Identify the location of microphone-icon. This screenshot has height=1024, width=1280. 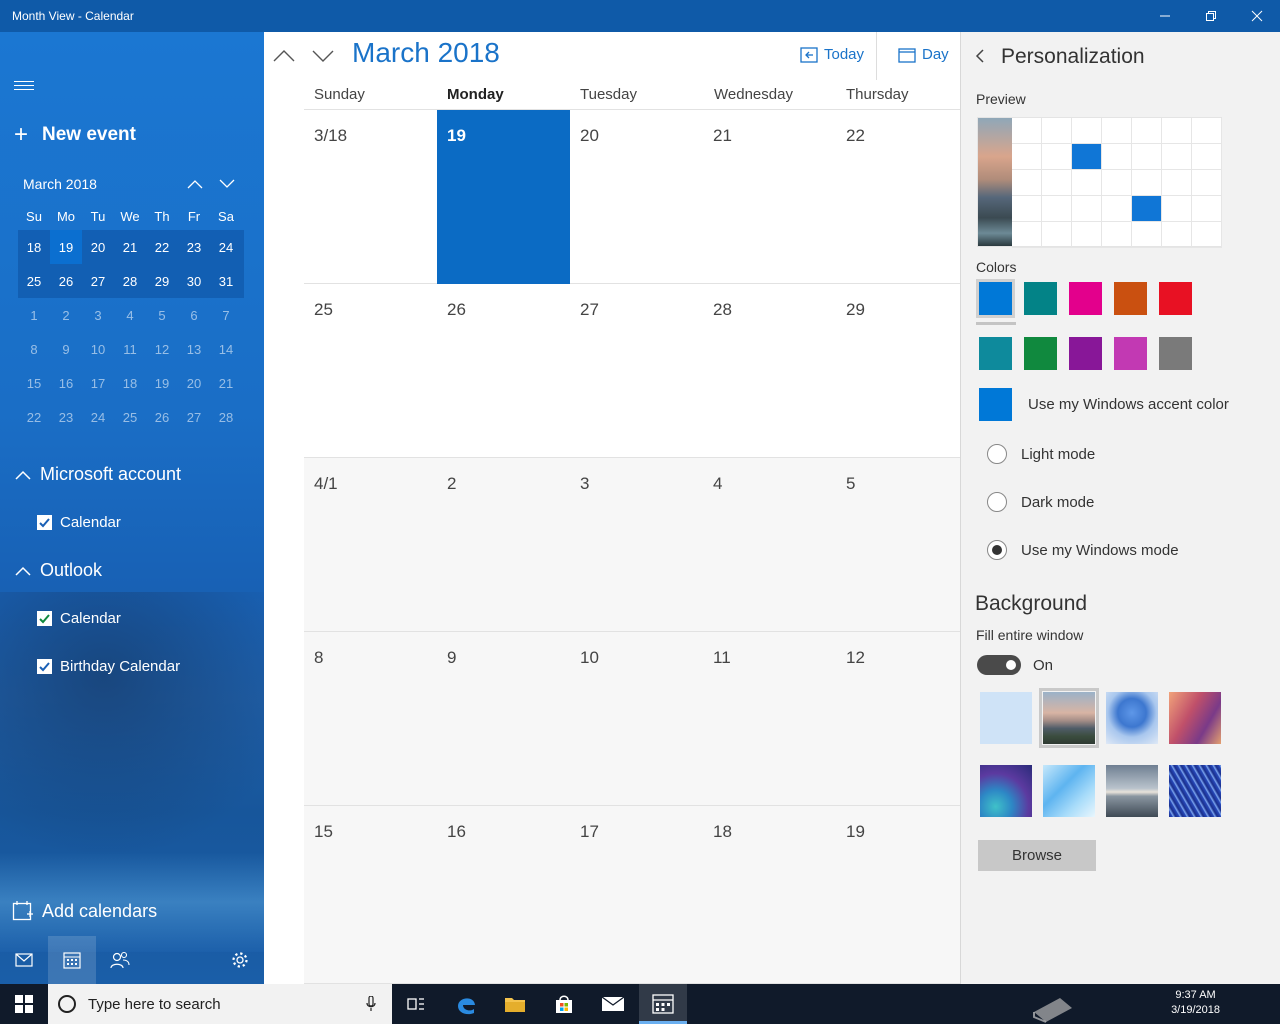
(371, 1004).